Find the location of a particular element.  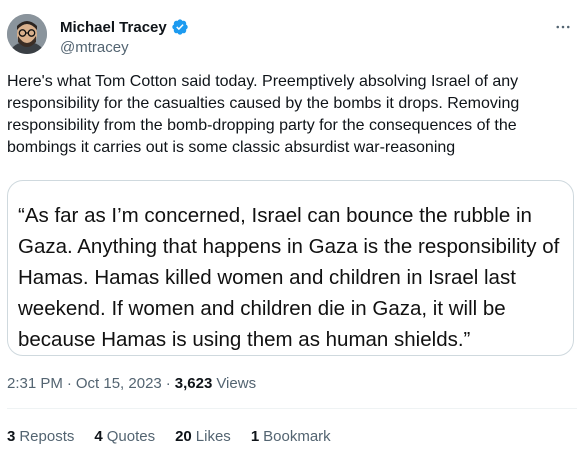

author-name-row: Michael Tracey is located at coordinates (124, 27).